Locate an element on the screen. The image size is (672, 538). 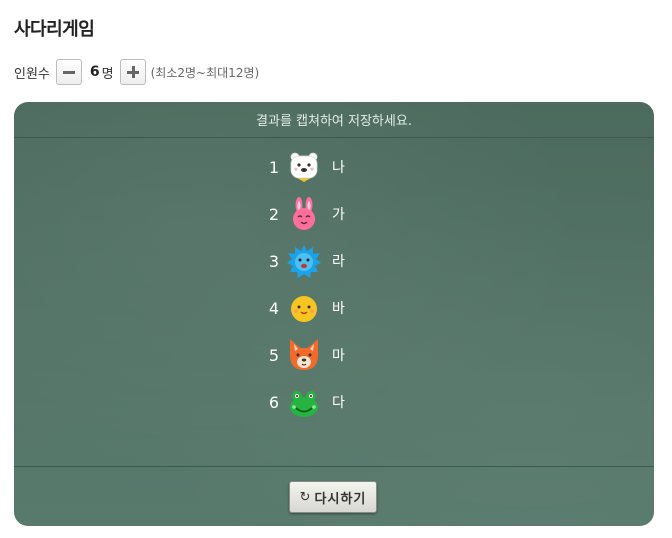
rank-number: 5 is located at coordinates (274, 355).